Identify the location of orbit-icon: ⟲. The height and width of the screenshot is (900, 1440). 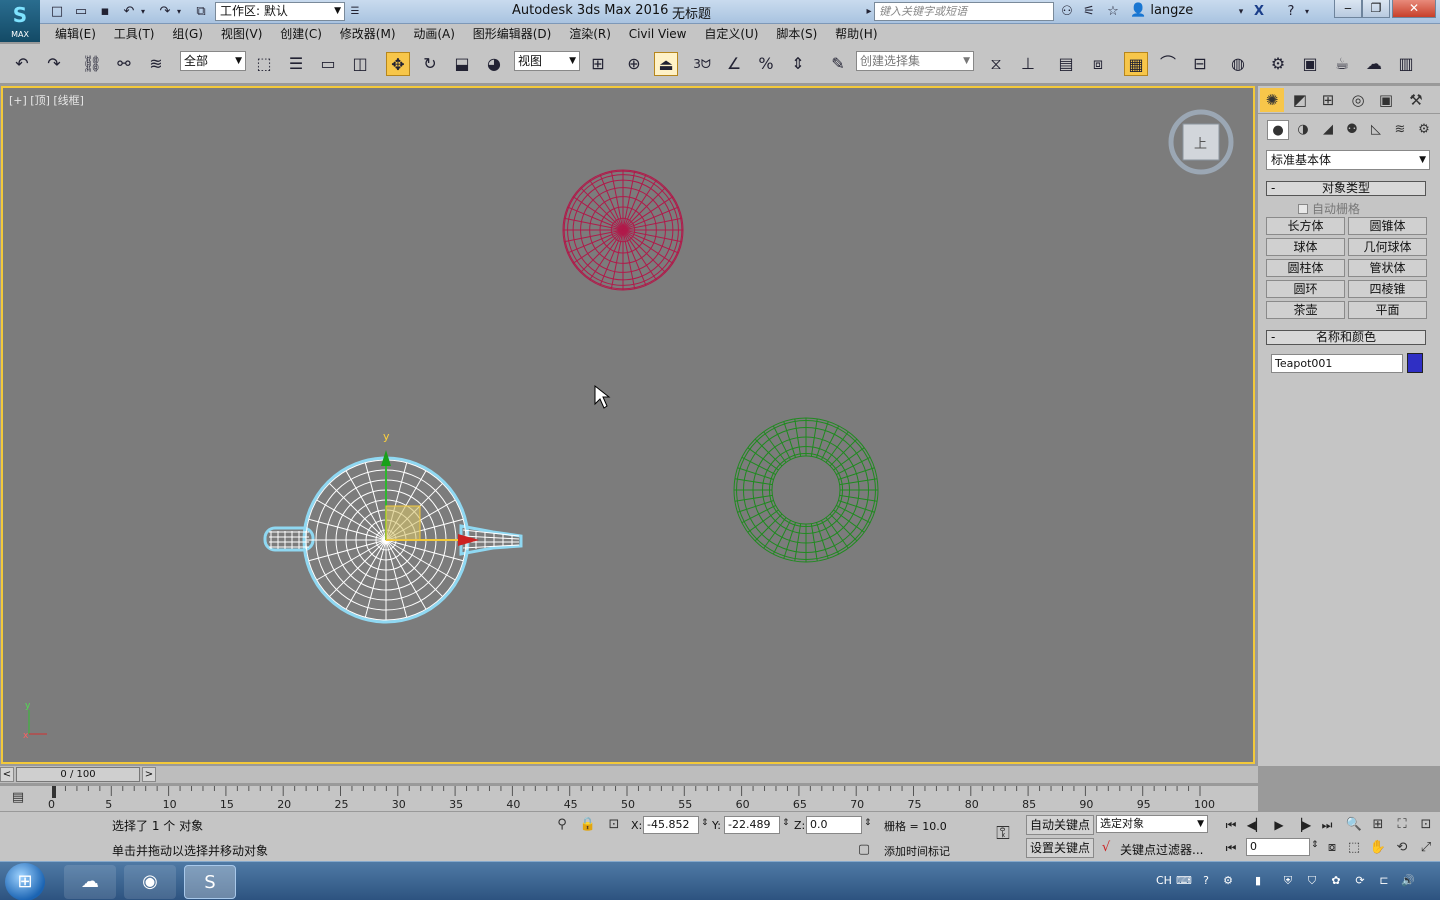
(1402, 848).